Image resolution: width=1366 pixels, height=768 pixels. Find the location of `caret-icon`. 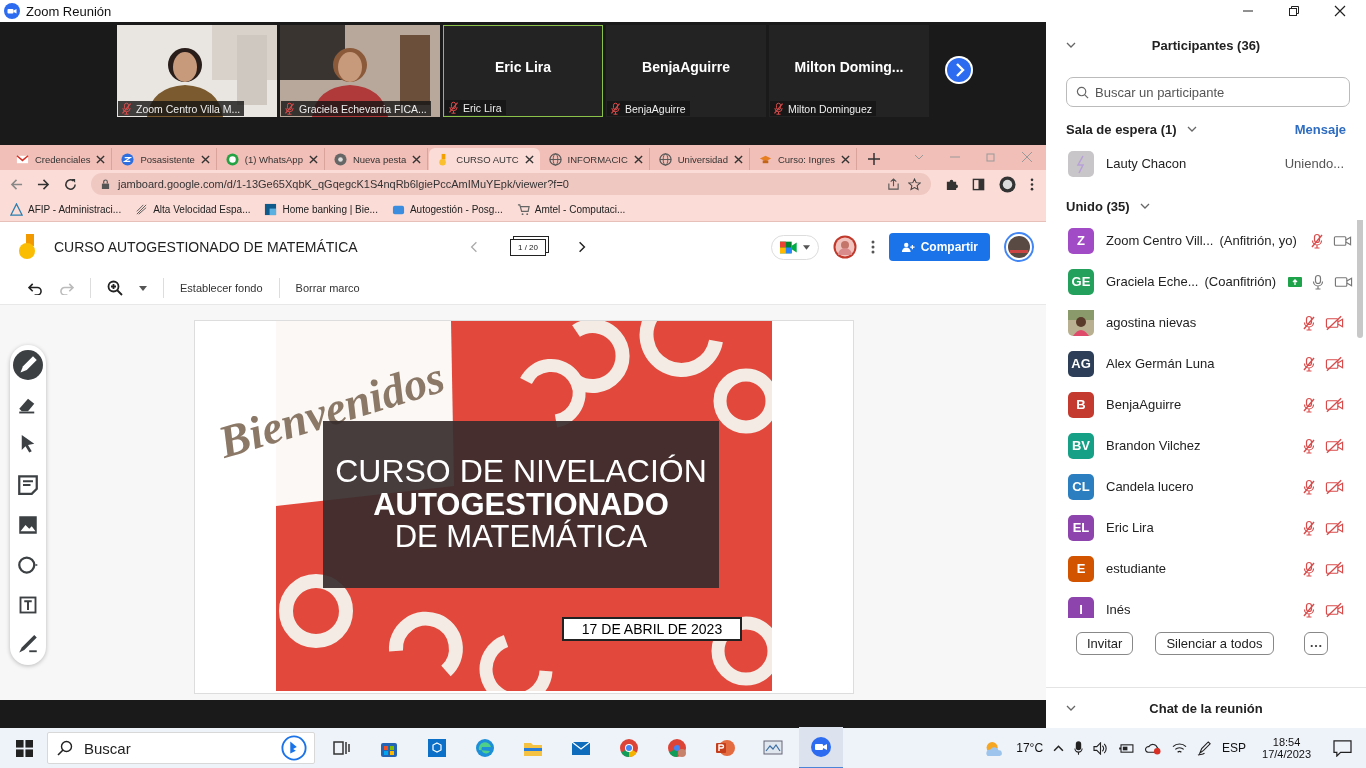

caret-icon is located at coordinates (143, 288).